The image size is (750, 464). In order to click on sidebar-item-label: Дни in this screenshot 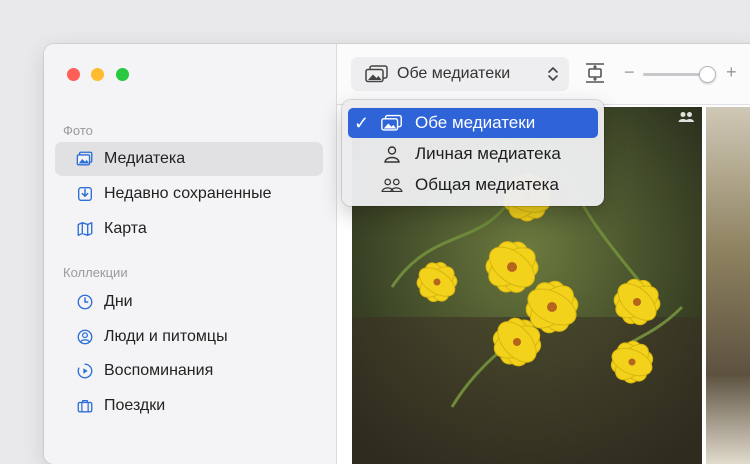, I will do `click(118, 301)`.